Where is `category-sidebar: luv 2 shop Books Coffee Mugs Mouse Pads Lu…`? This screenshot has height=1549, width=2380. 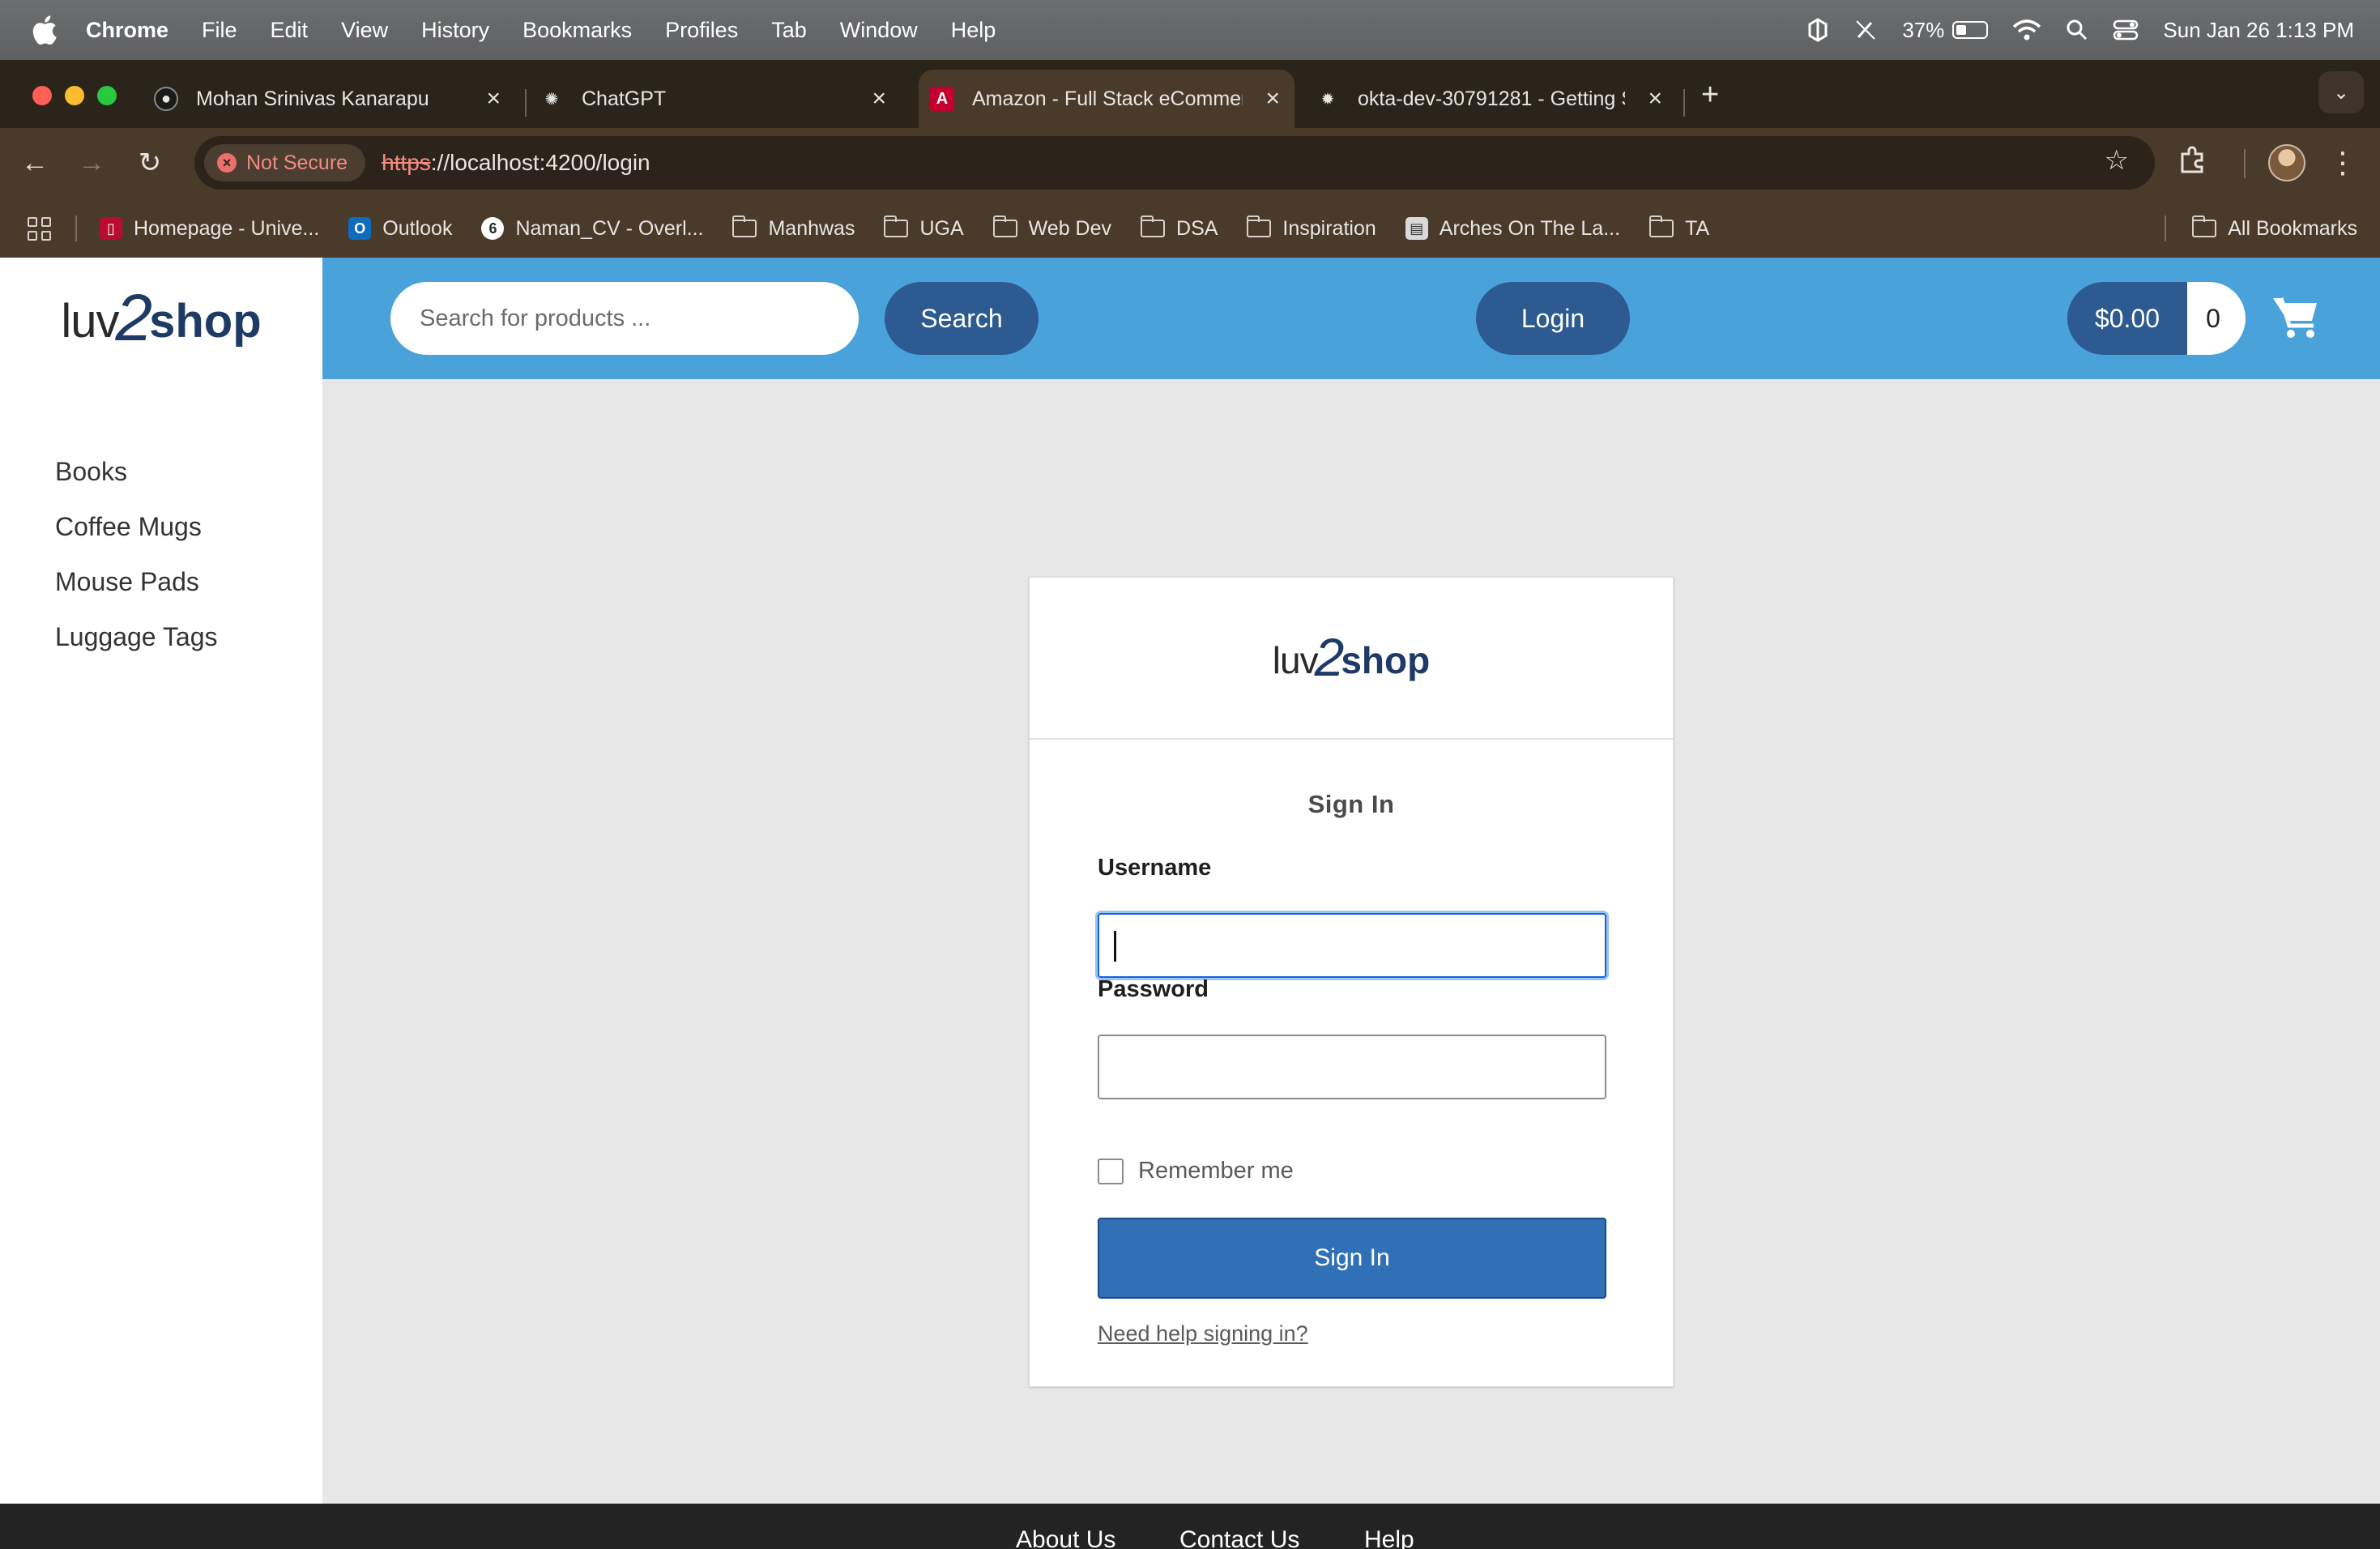 category-sidebar: luv 2 shop Books Coffee Mugs Mouse Pads Lu… is located at coordinates (161, 882).